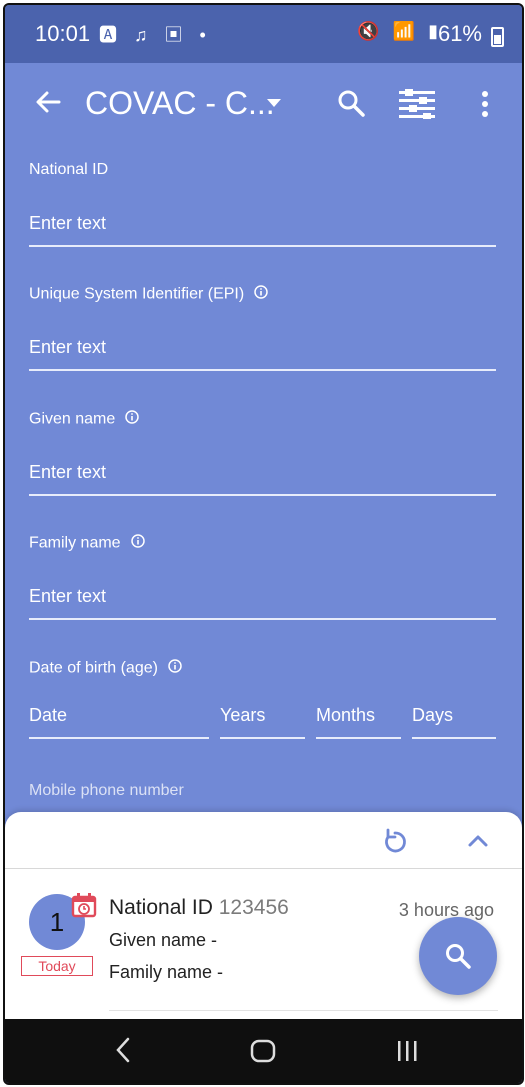  What do you see at coordinates (274, 103) in the screenshot?
I see `dropdown-caret-icon` at bounding box center [274, 103].